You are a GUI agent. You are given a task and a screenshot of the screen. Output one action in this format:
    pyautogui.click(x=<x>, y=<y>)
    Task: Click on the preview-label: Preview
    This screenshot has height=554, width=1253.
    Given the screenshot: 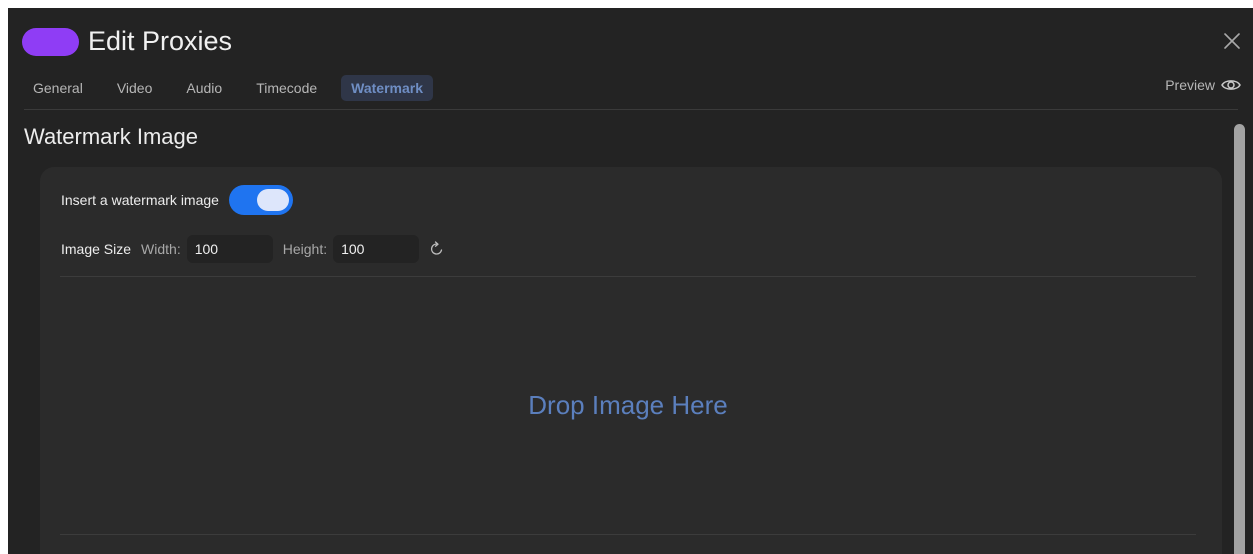 What is the action you would take?
    pyautogui.click(x=1190, y=85)
    